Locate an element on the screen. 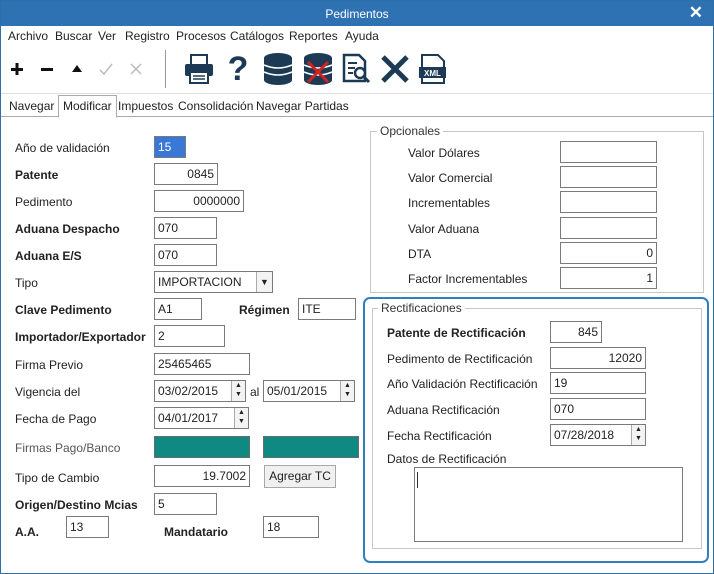  aa-label: A.A. is located at coordinates (27, 532).